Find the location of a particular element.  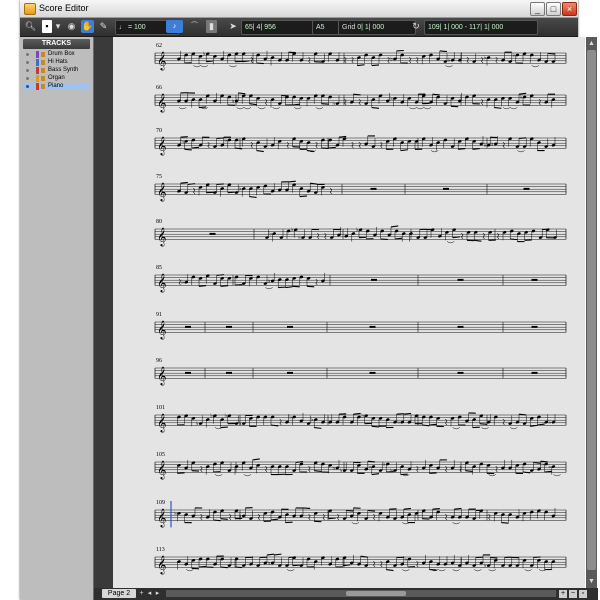

speaker-icon: ◉ is located at coordinates (71, 26).